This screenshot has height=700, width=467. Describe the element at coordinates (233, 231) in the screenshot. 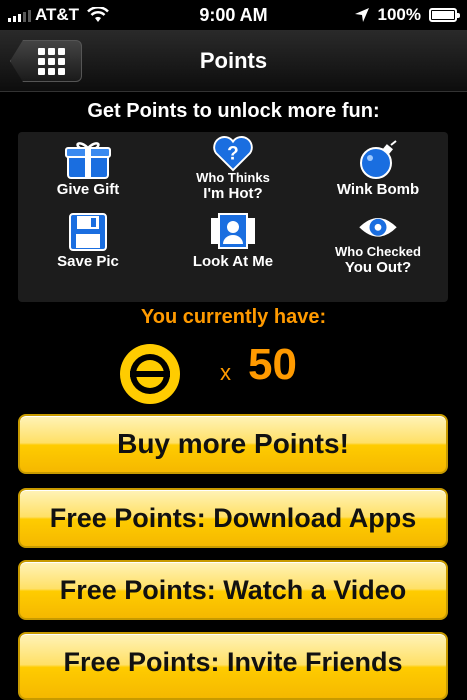

I see `spotlight-photo-icon` at that location.